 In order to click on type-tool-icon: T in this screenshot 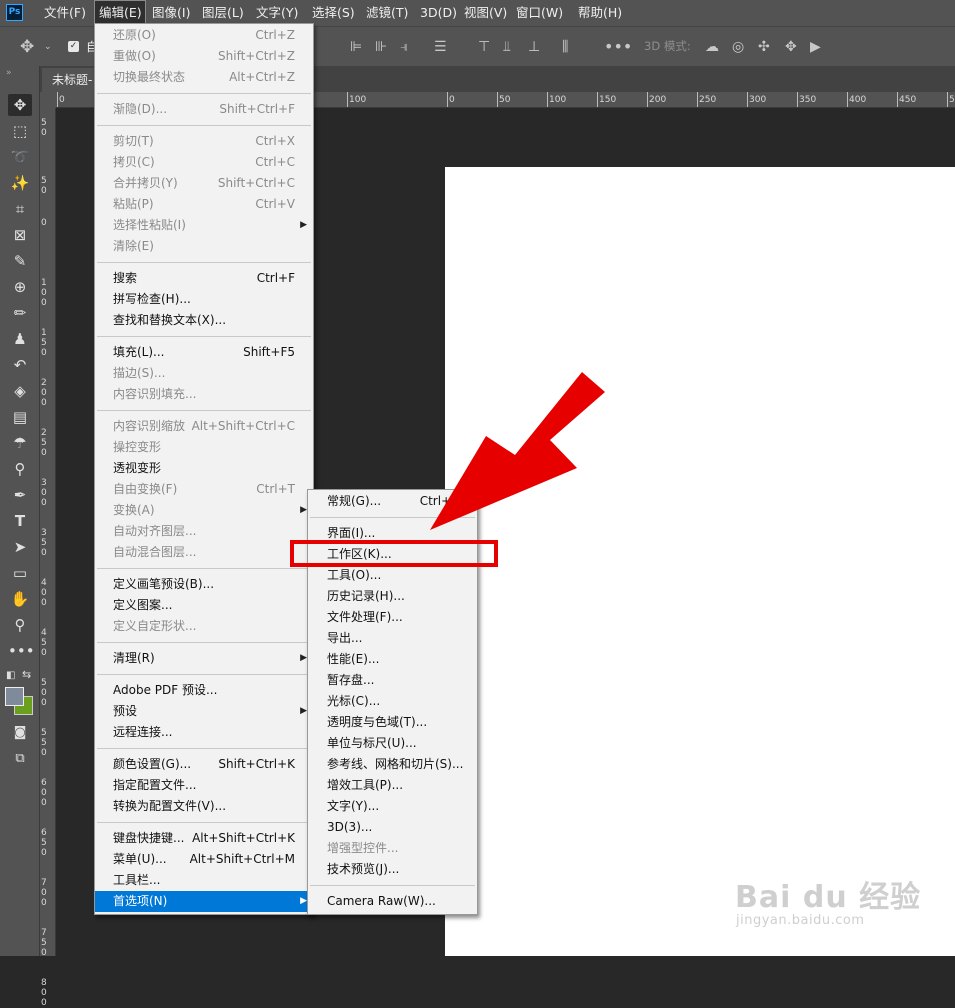, I will do `click(20, 521)`.